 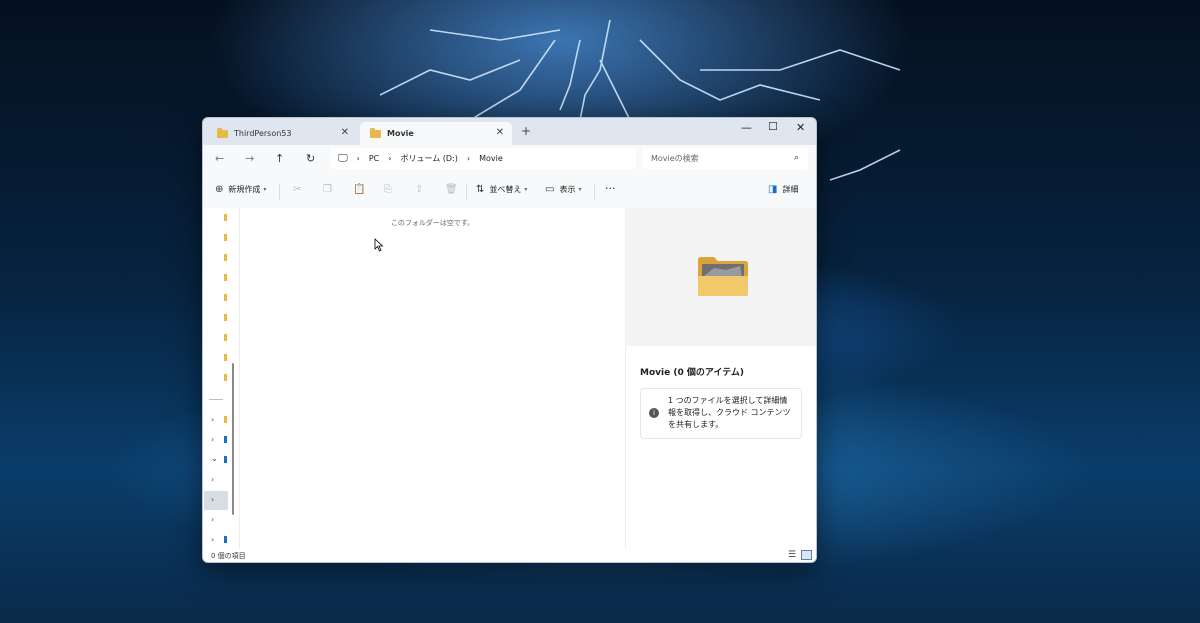 I want to click on new-label: 新規作成, so click(x=244, y=189).